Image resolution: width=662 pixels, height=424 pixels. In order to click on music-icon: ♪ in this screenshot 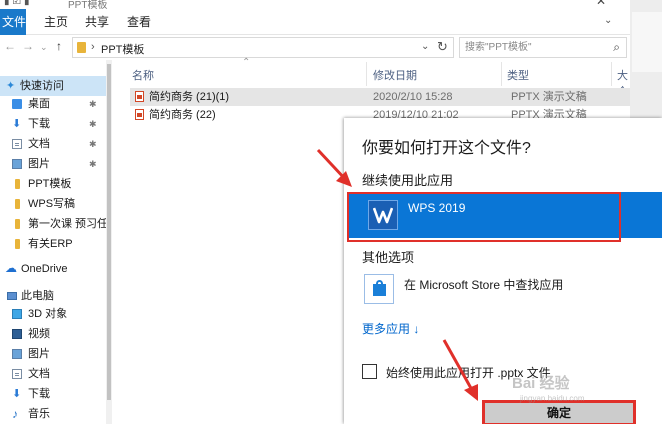, I will do `click(15, 414)`.